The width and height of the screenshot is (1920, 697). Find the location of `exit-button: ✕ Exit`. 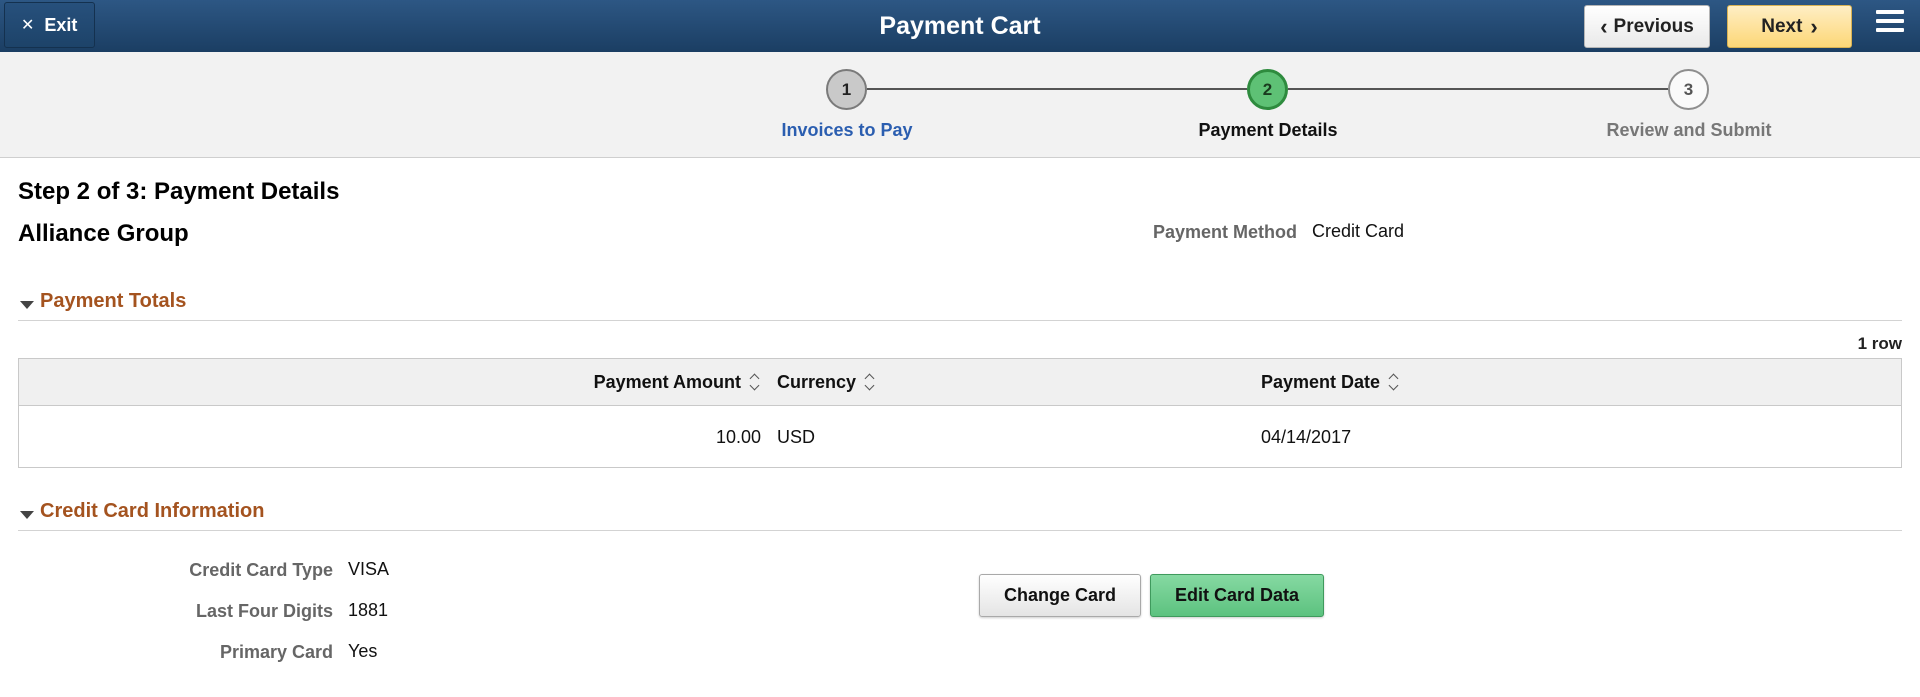

exit-button: ✕ Exit is located at coordinates (49, 25).